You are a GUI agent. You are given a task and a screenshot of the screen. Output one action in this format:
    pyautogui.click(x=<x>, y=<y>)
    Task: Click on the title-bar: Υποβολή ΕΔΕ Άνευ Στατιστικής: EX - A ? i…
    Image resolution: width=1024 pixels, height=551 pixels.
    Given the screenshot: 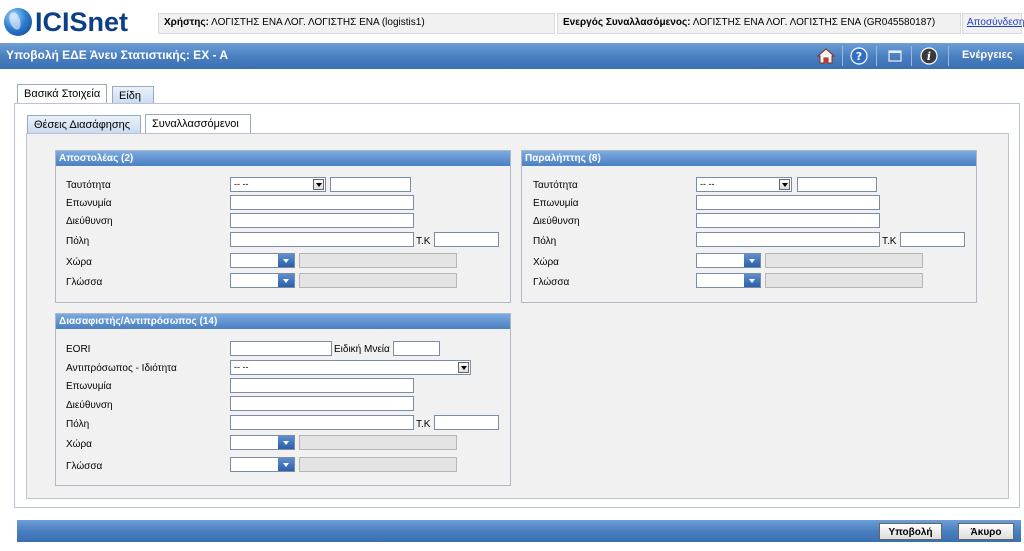 What is the action you would take?
    pyautogui.click(x=512, y=56)
    